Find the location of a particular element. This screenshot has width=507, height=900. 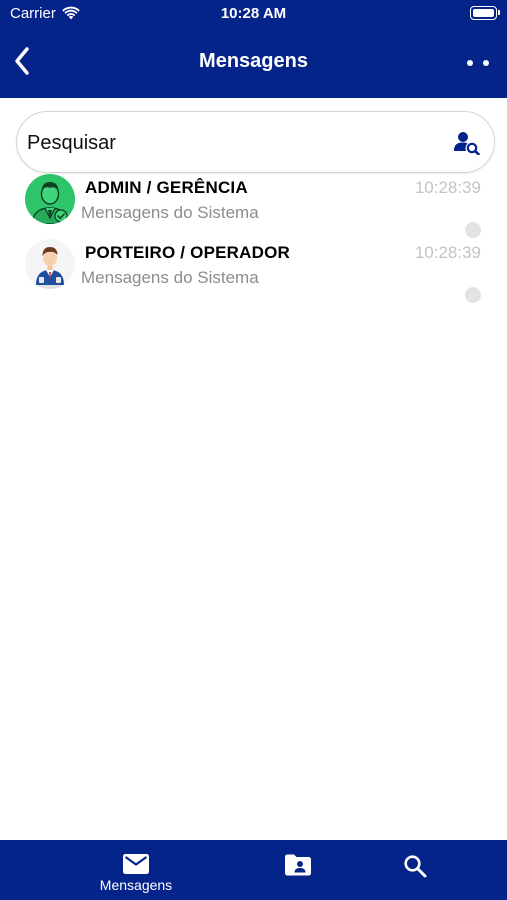

tab-contacts is located at coordinates (298, 870).